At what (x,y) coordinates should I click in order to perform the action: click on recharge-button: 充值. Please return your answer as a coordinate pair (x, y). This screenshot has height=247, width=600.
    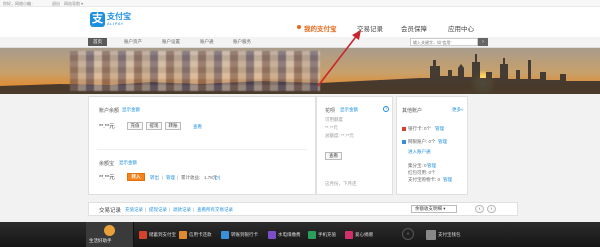
    Looking at the image, I should click on (135, 126).